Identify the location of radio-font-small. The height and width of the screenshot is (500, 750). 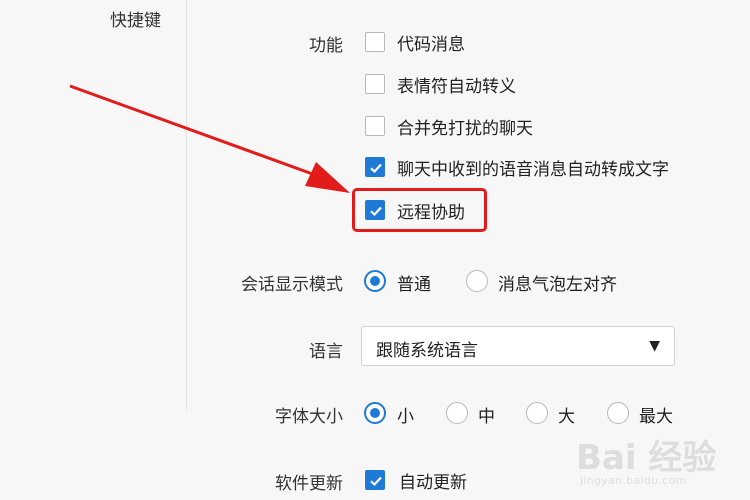
(375, 413).